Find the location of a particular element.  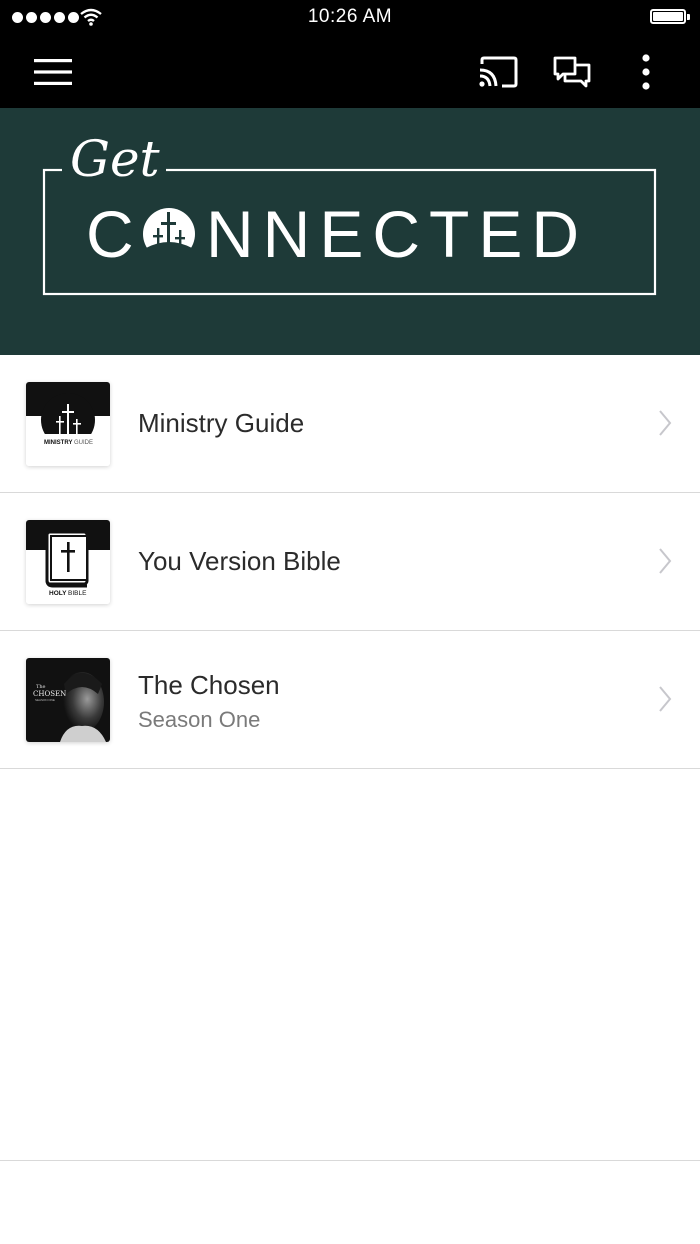

banner-title-rest: NNECTED is located at coordinates (397, 234).